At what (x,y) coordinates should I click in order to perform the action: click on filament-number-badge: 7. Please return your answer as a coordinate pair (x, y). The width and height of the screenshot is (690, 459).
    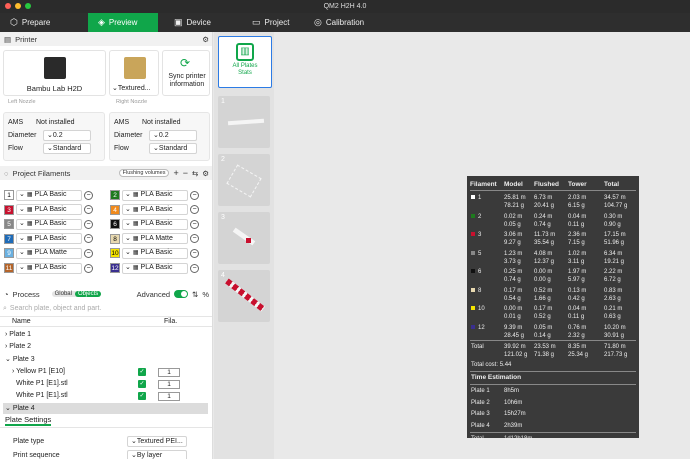
    Looking at the image, I should click on (9, 238).